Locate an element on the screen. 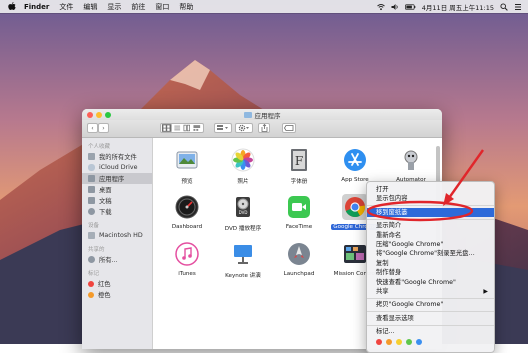 This screenshot has width=528, height=353. menu-item-get-info: 显示简介 is located at coordinates (430, 225).